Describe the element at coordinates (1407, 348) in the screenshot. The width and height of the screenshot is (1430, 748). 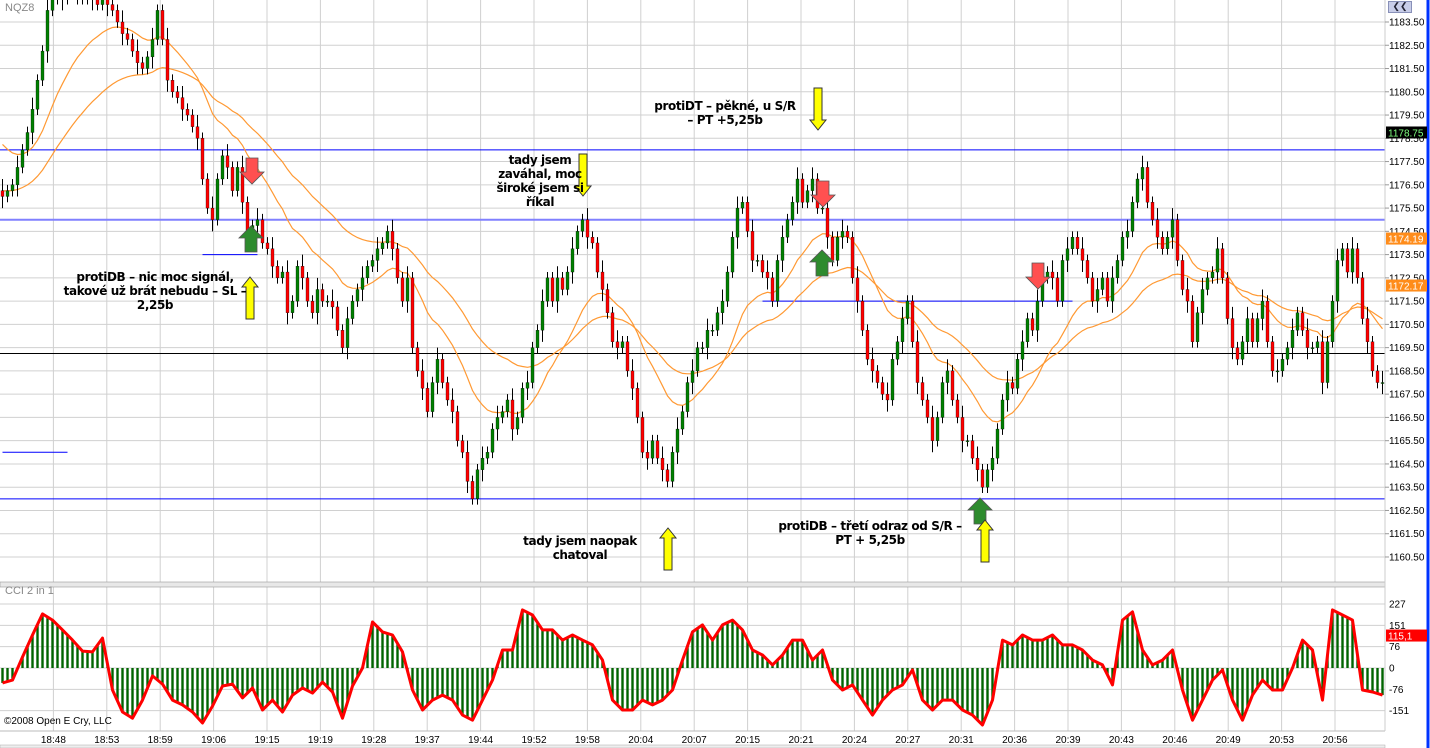
I see `price-tick-label: 1169.50` at that location.